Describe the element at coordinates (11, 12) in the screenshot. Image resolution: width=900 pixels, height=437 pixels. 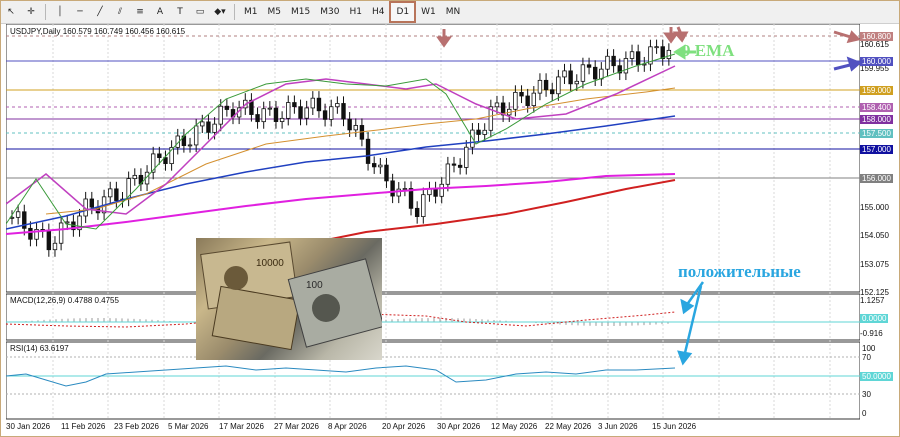
I see `cursor-icon: ↖` at that location.